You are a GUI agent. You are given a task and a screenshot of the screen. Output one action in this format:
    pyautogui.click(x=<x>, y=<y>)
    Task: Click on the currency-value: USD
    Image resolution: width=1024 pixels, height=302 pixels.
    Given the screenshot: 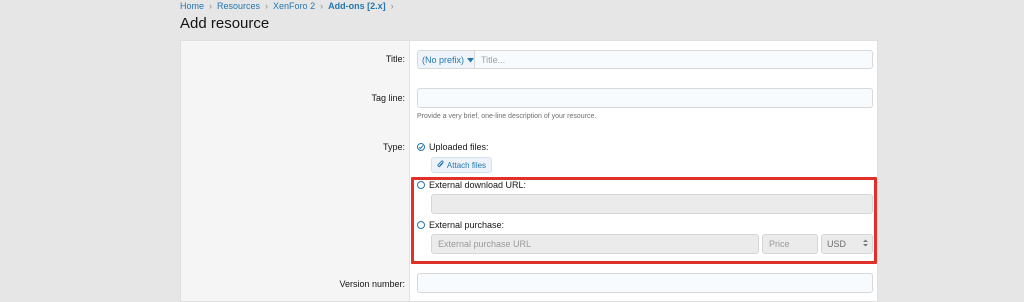 What is the action you would take?
    pyautogui.click(x=837, y=244)
    